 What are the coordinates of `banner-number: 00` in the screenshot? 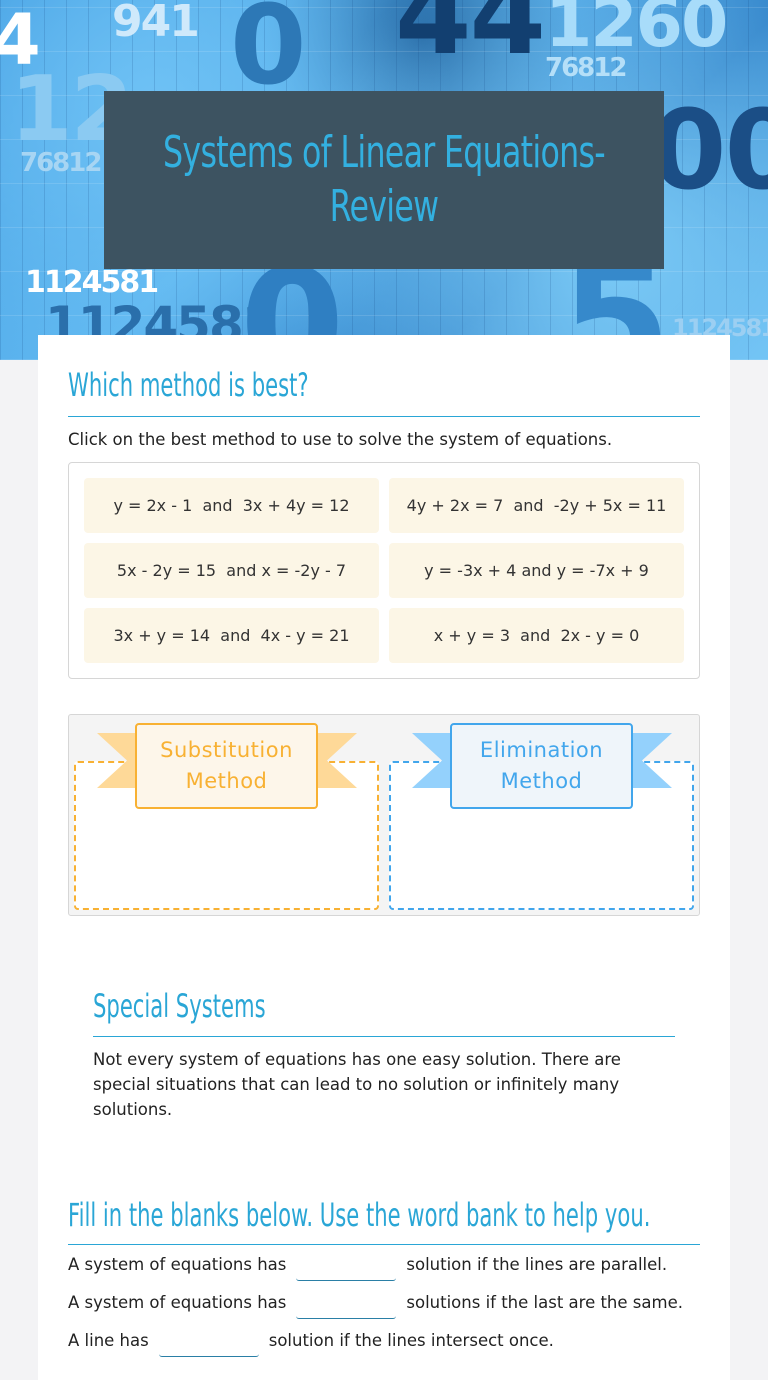 It's located at (709, 150).